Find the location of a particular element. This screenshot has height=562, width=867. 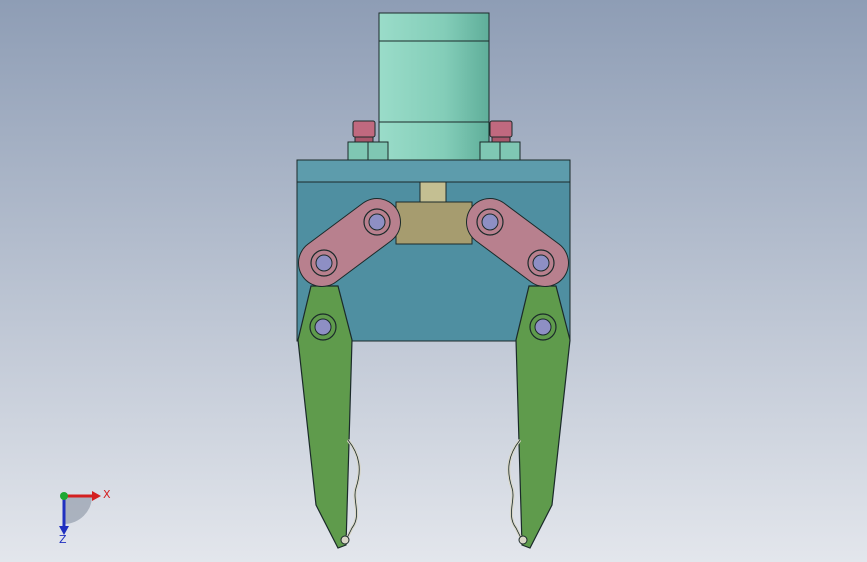

bolt-left-shank is located at coordinates (364, 139).